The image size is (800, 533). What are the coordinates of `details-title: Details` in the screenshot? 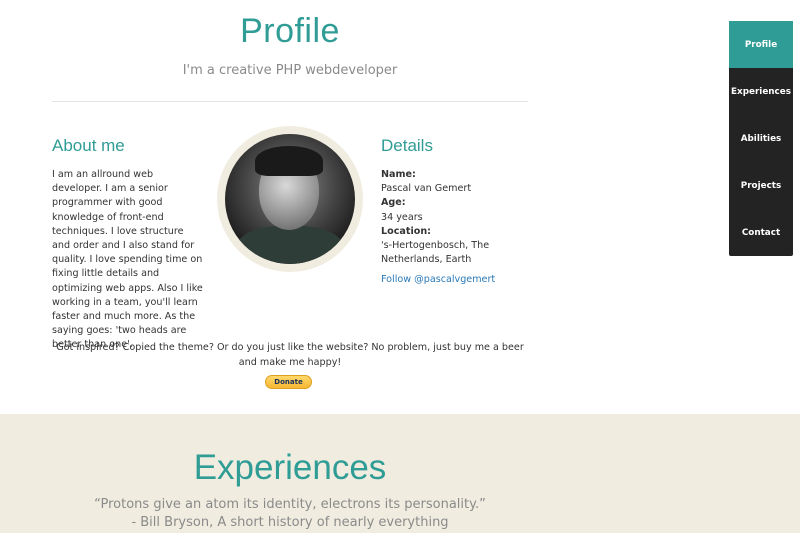 It's located at (407, 145).